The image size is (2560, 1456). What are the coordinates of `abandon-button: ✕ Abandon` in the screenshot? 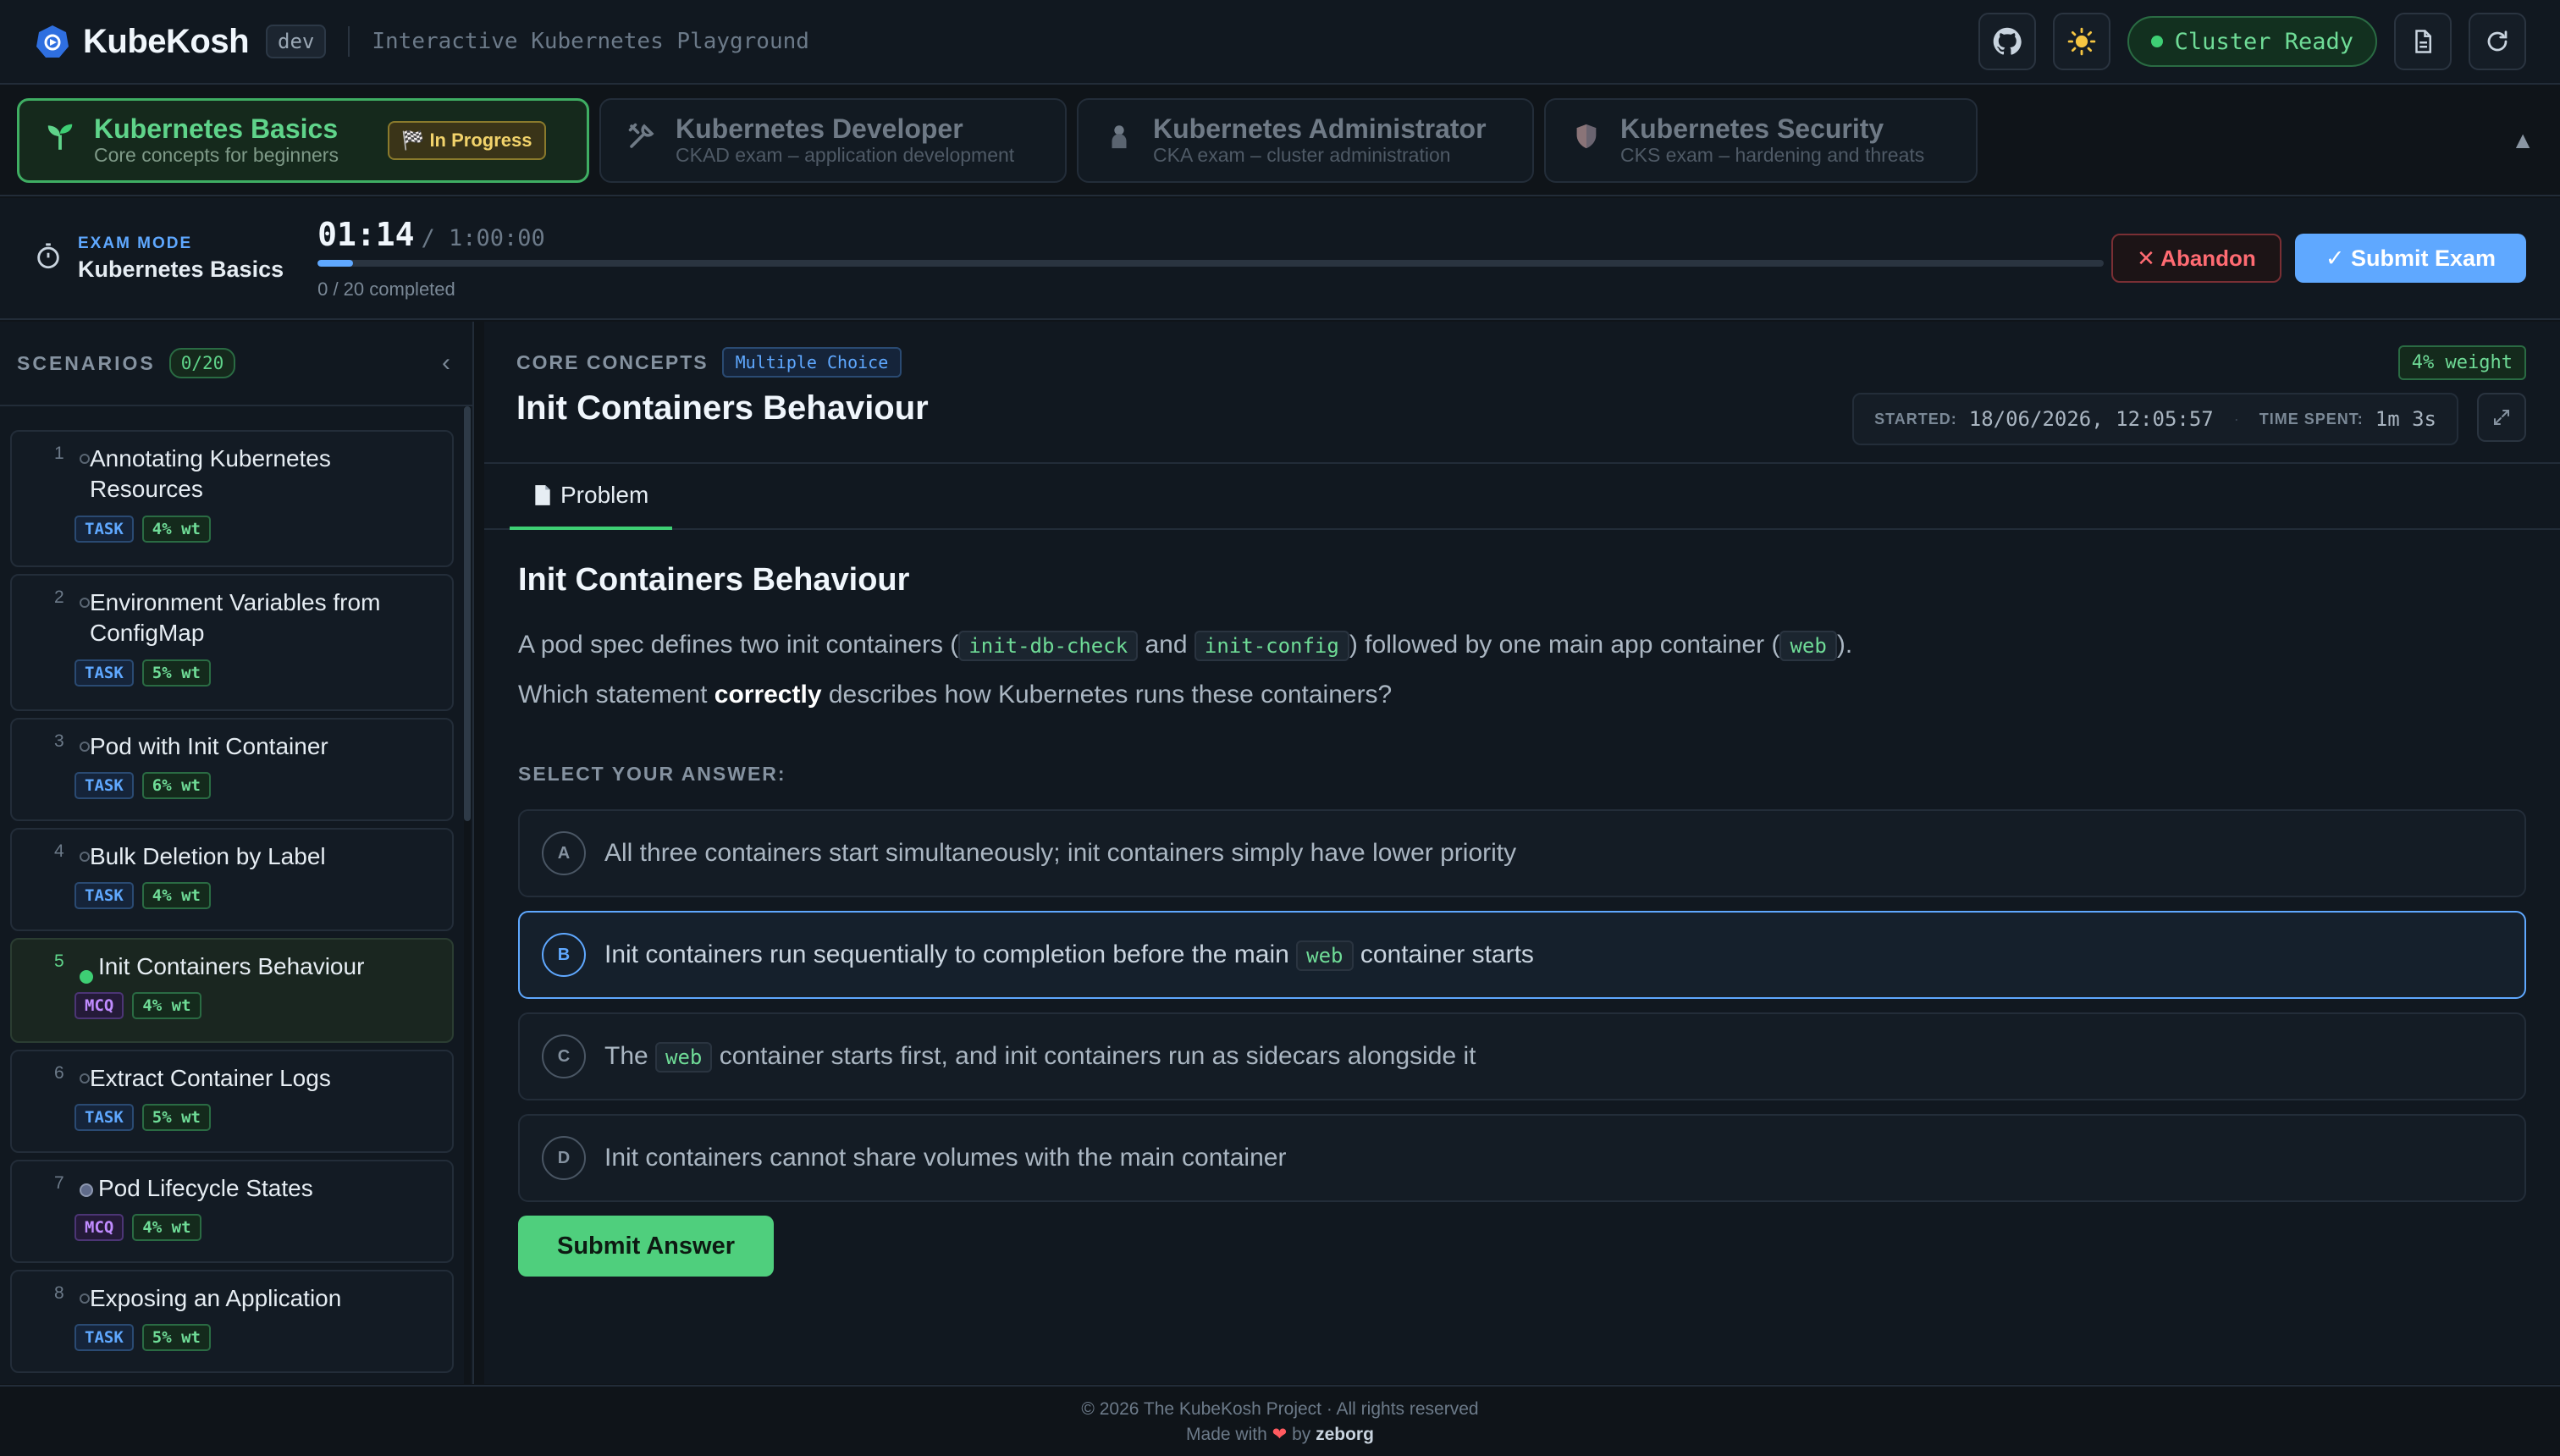 It's located at (2196, 258).